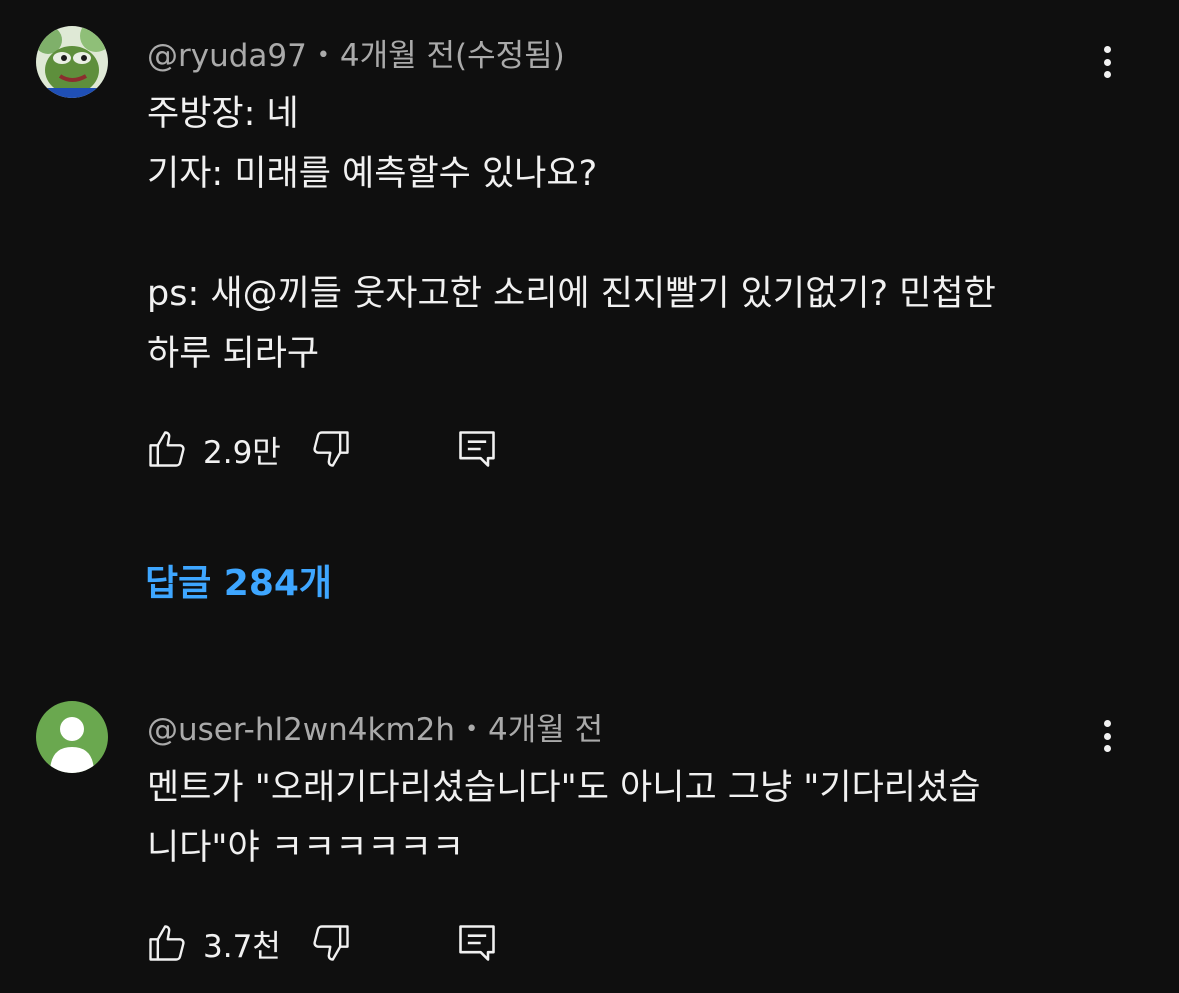 This screenshot has height=993, width=1179. What do you see at coordinates (306, 848) in the screenshot?
I see `comment-line: 니다"야 ㅋㅋㅋㅋㅋㅋ` at bounding box center [306, 848].